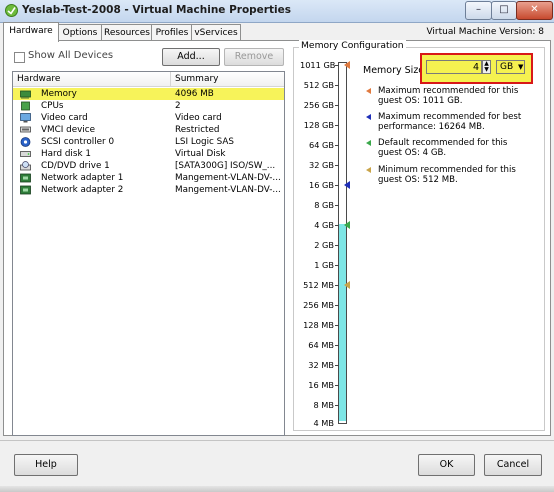  I want to click on scale-label: 16 MB, so click(321, 385).